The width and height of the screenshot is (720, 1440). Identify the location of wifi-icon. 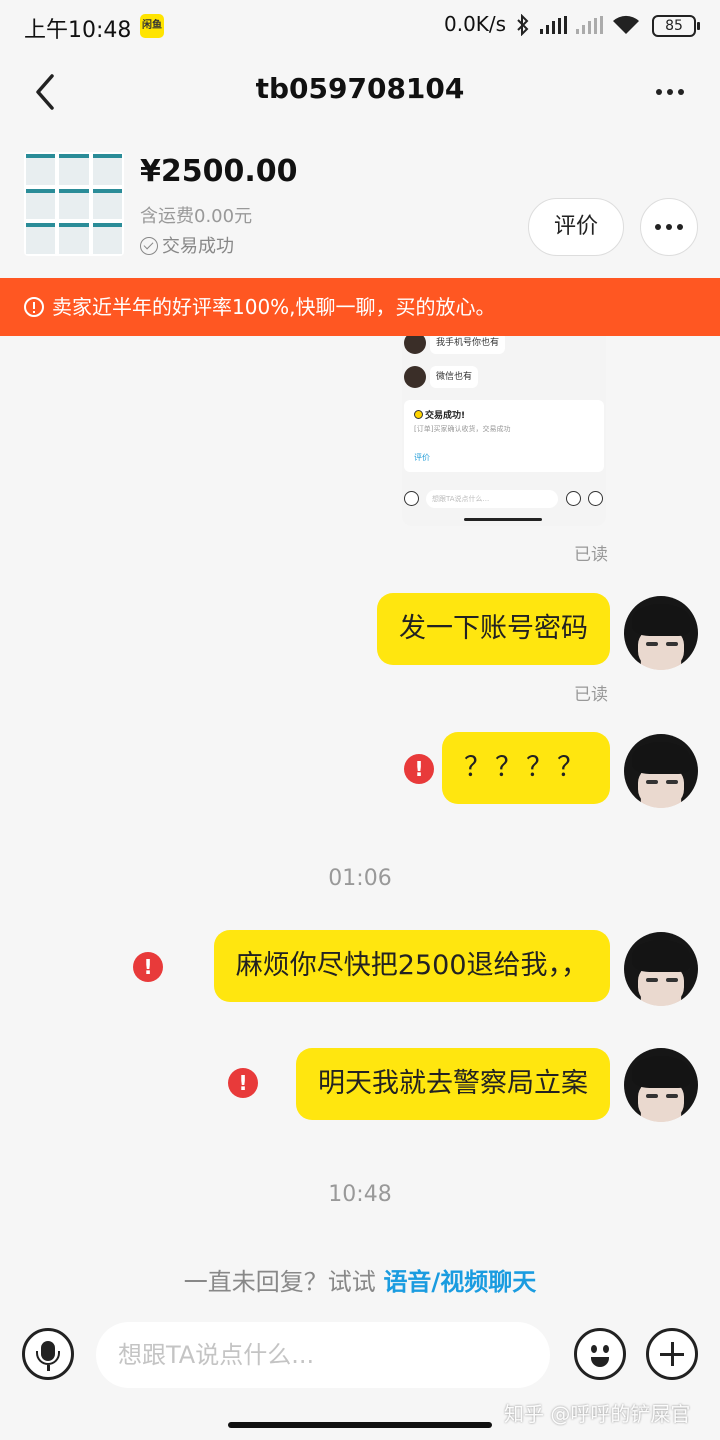
(626, 25).